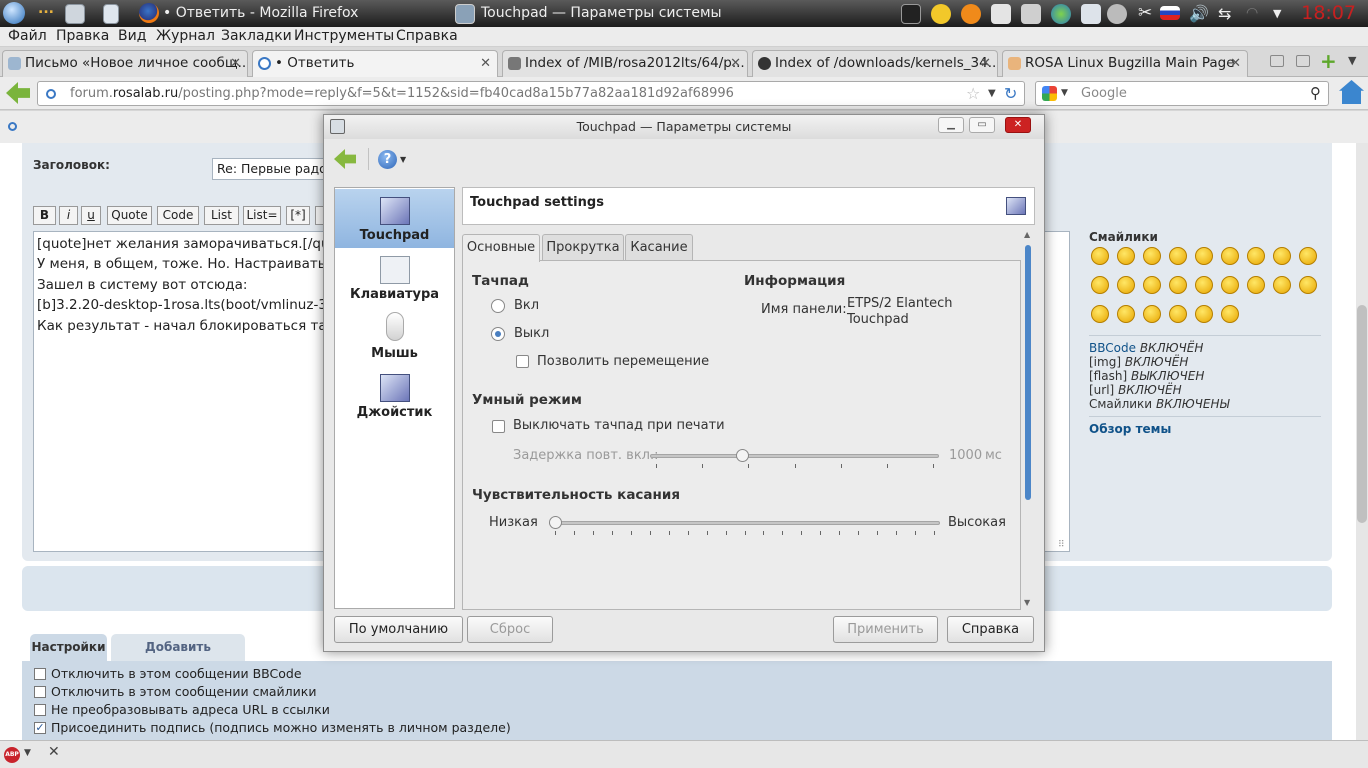 The image size is (1368, 768). Describe the element at coordinates (68, 215) in the screenshot. I see `italic-button: i` at that location.